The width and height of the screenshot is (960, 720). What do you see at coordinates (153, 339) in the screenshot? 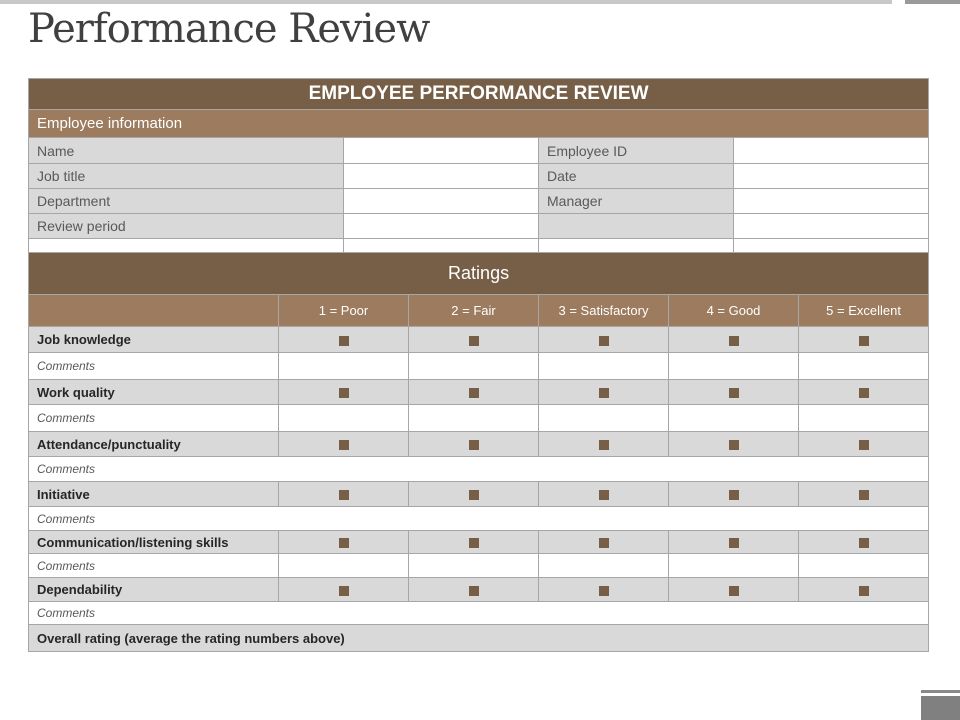
I see `criterion-label: Job knowledge` at bounding box center [153, 339].